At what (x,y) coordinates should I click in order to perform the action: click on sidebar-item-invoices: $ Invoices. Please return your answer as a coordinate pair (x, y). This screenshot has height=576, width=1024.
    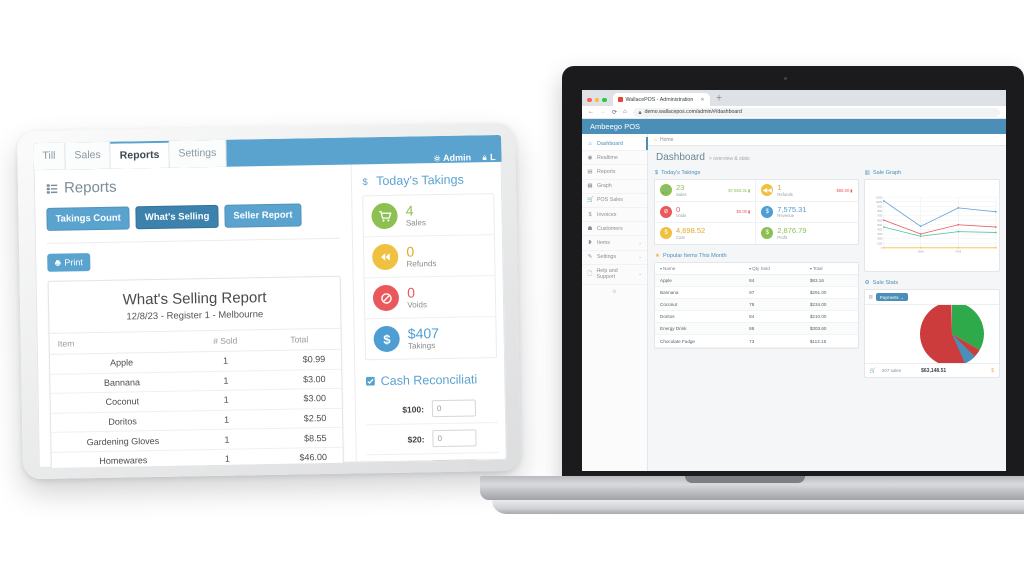
    Looking at the image, I should click on (614, 215).